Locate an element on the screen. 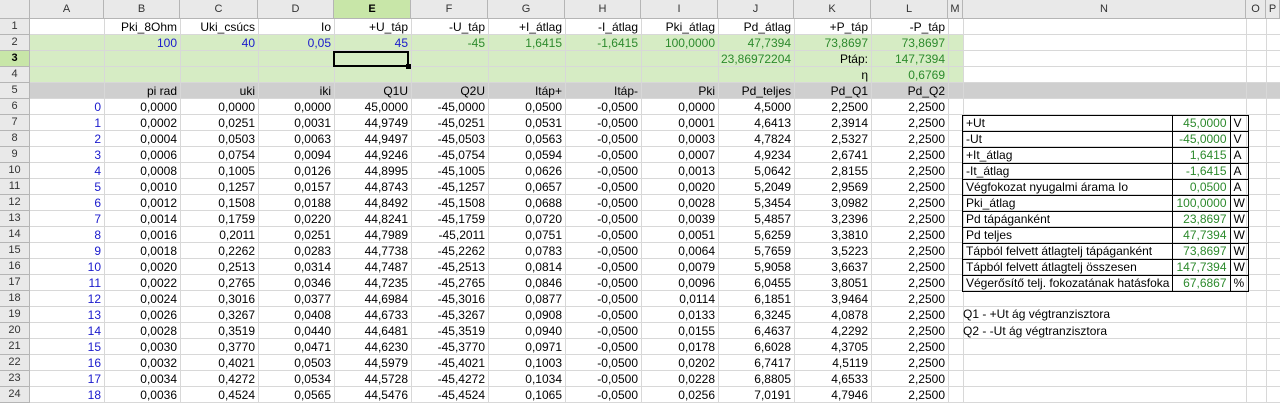 The width and height of the screenshot is (1280, 403). index-cell: 17 is located at coordinates (67, 379).